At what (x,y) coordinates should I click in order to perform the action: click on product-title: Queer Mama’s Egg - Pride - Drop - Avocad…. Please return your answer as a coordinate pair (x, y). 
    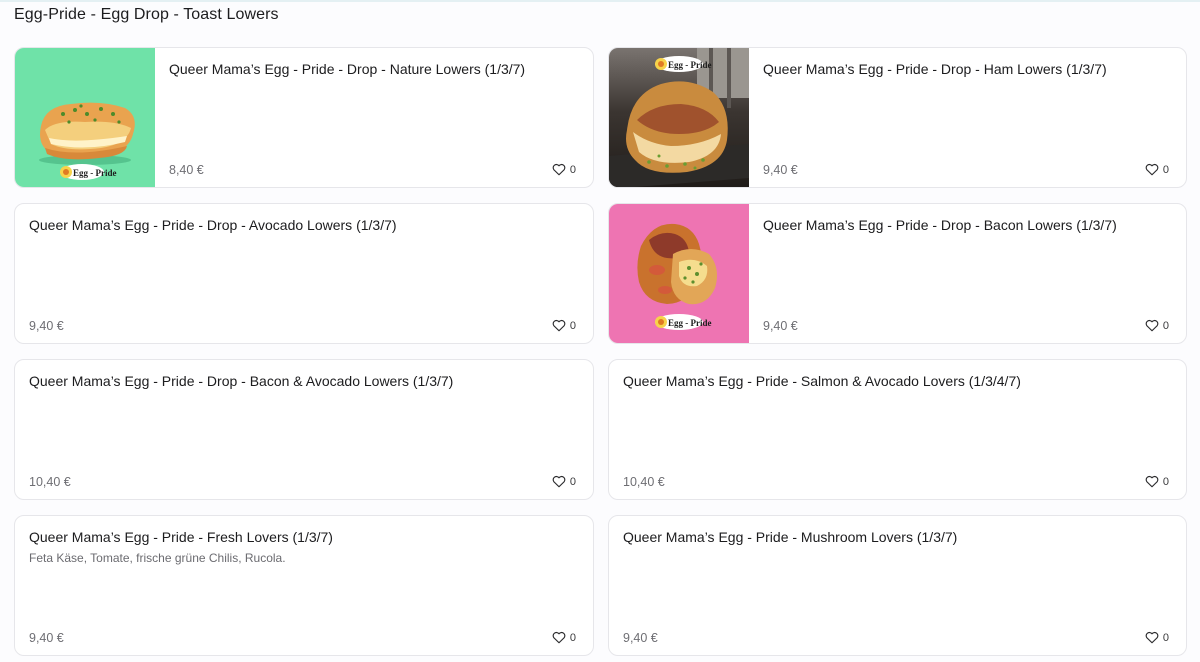
    Looking at the image, I should click on (213, 225).